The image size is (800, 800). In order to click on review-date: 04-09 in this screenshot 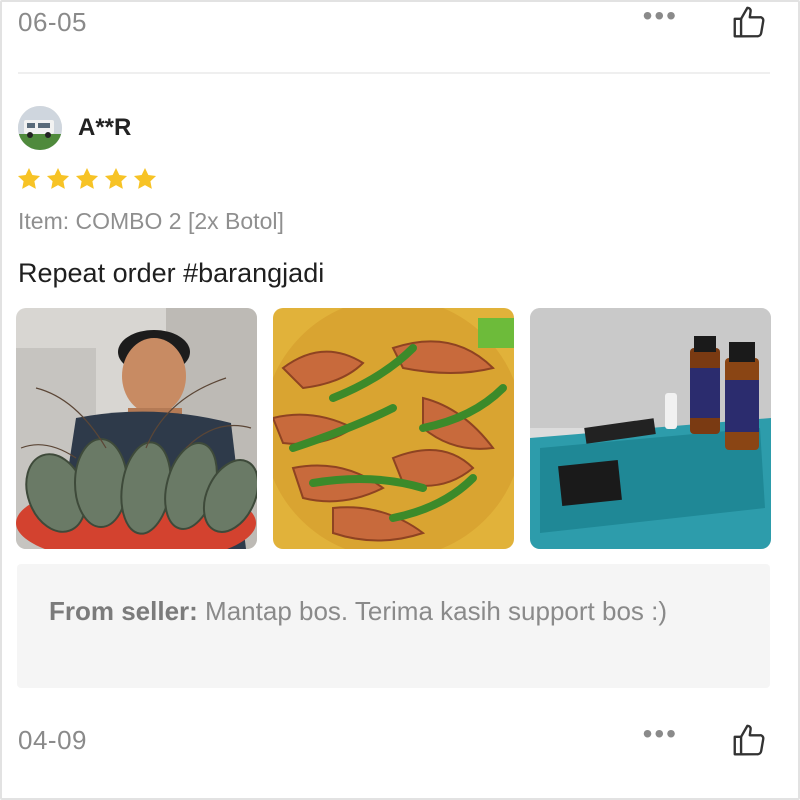, I will do `click(52, 739)`.